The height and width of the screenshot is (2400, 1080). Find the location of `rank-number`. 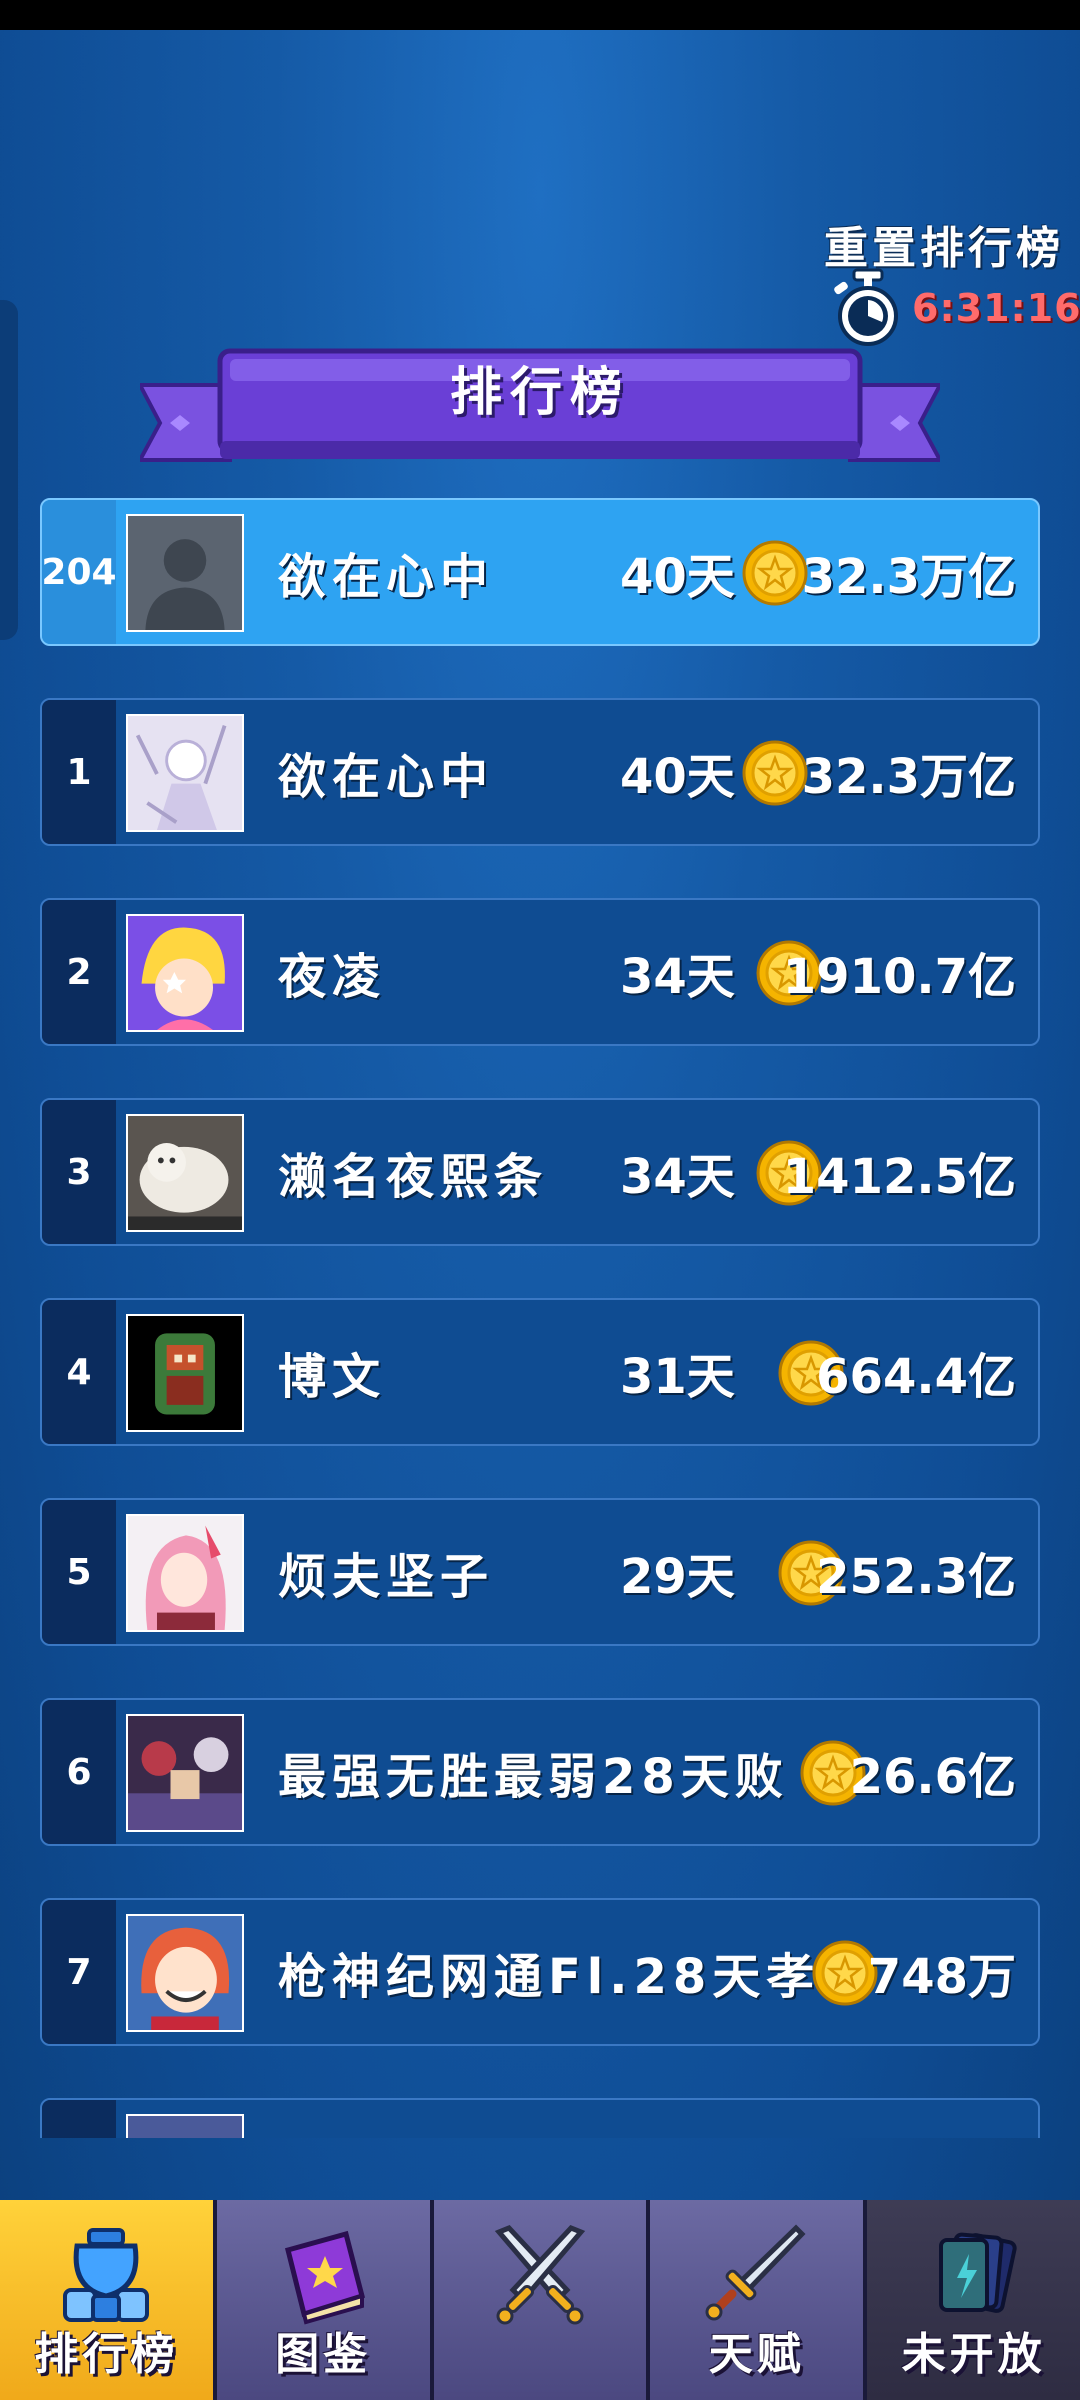

rank-number is located at coordinates (79, 2119).